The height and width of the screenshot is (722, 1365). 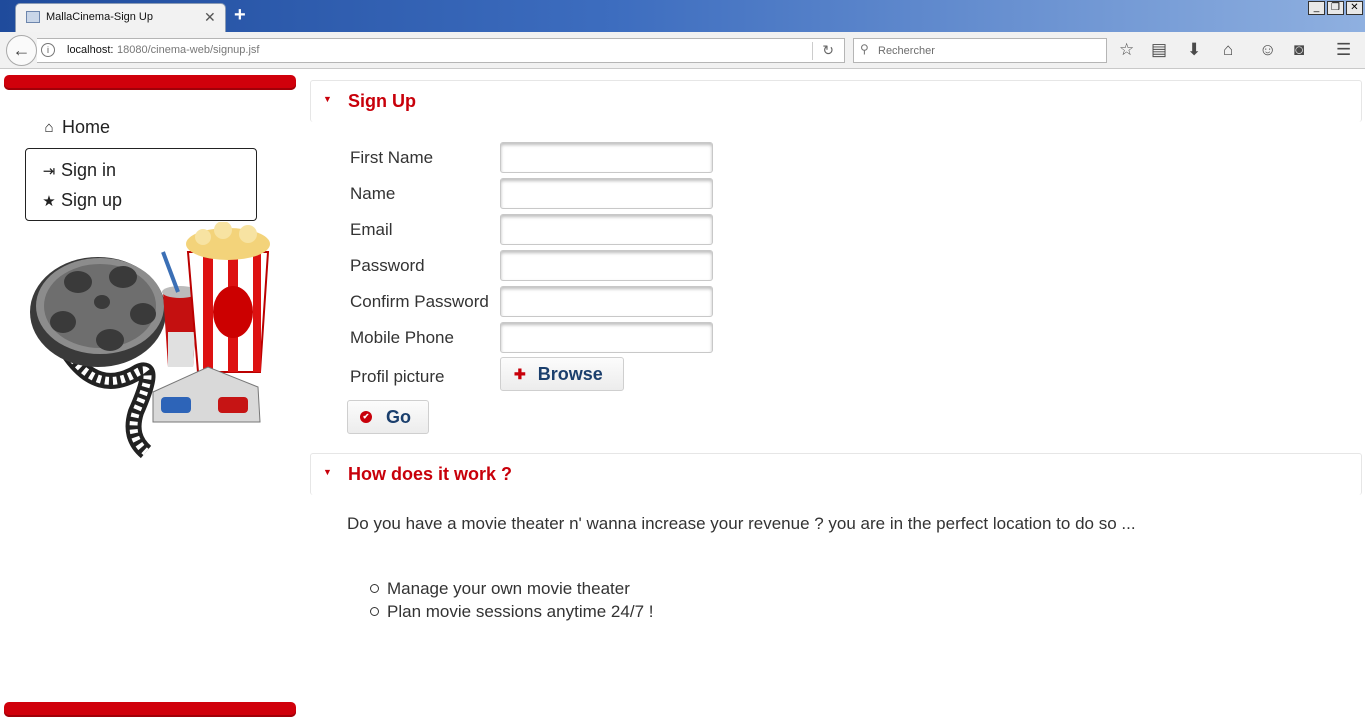 I want to click on check-circle-icon: ✔, so click(x=366, y=417).